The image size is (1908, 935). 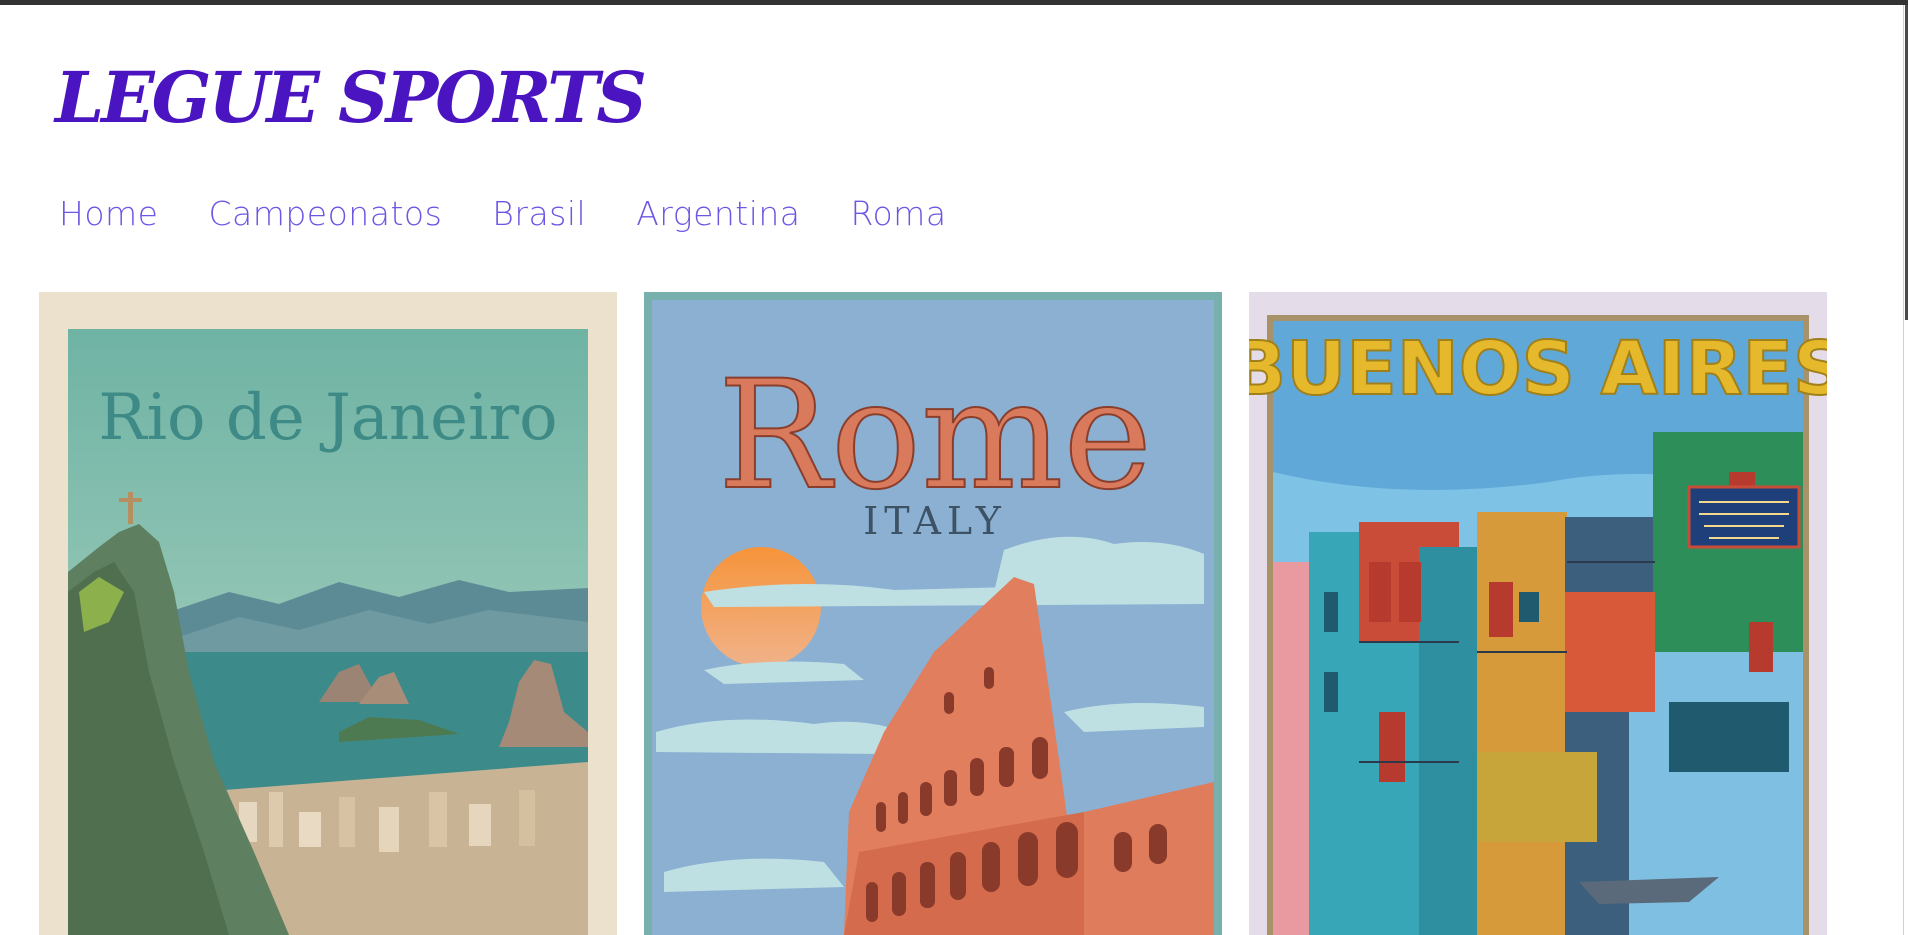 What do you see at coordinates (351, 97) in the screenshot?
I see `site-logo: LEGUE SPORTS` at bounding box center [351, 97].